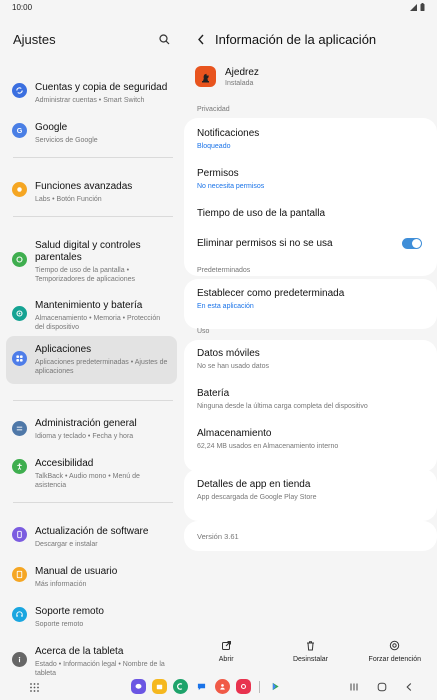 This screenshot has height=700, width=437. I want to click on settings-item-title: Salud digital y controles parentales, so click(88, 251).